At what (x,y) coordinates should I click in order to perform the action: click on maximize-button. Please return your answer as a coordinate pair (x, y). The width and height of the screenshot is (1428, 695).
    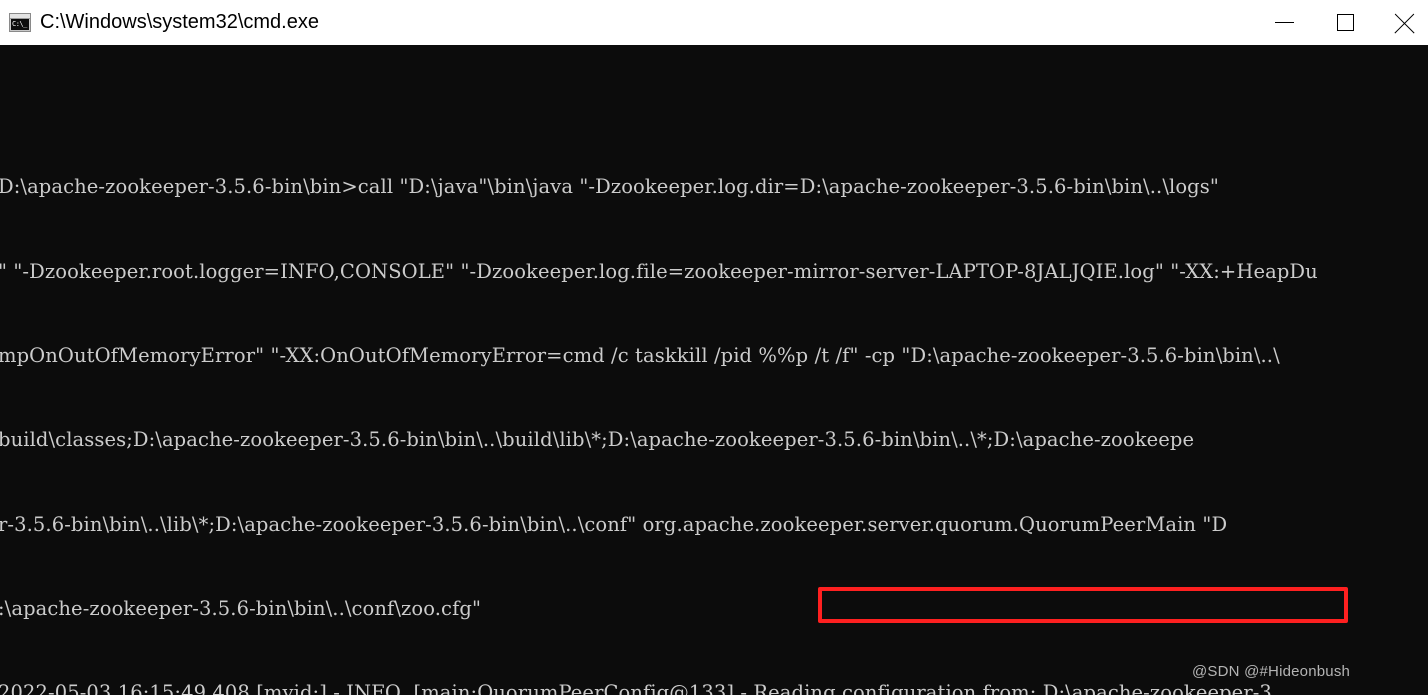
    Looking at the image, I should click on (1345, 22).